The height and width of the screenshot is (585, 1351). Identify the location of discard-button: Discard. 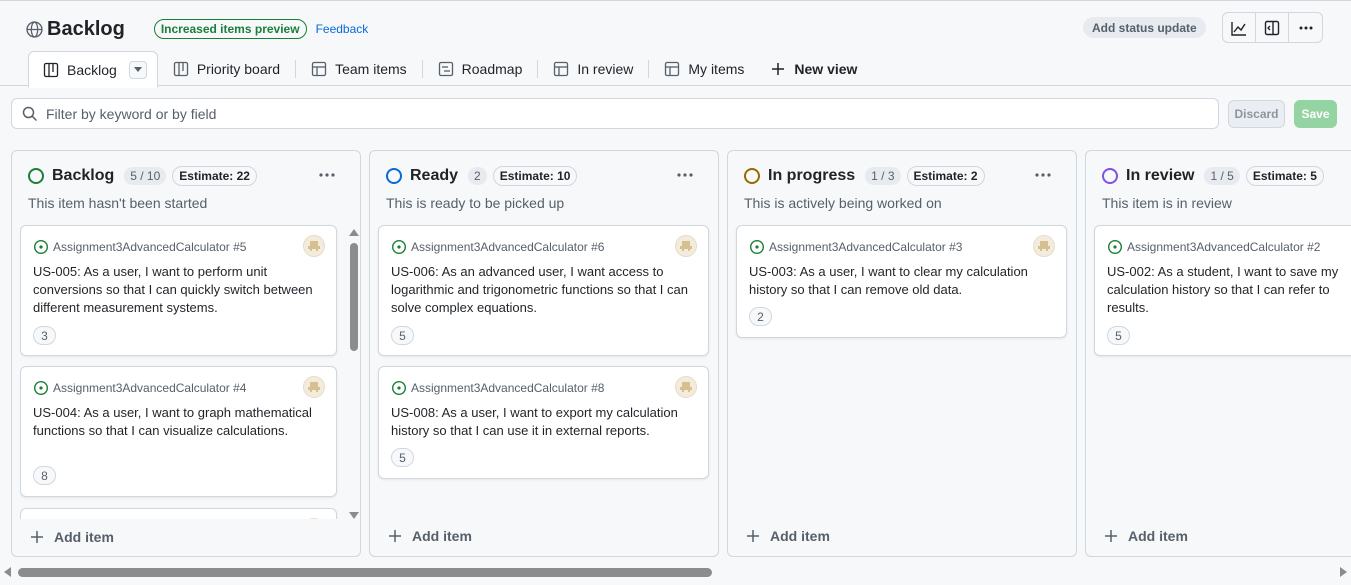
(1256, 114).